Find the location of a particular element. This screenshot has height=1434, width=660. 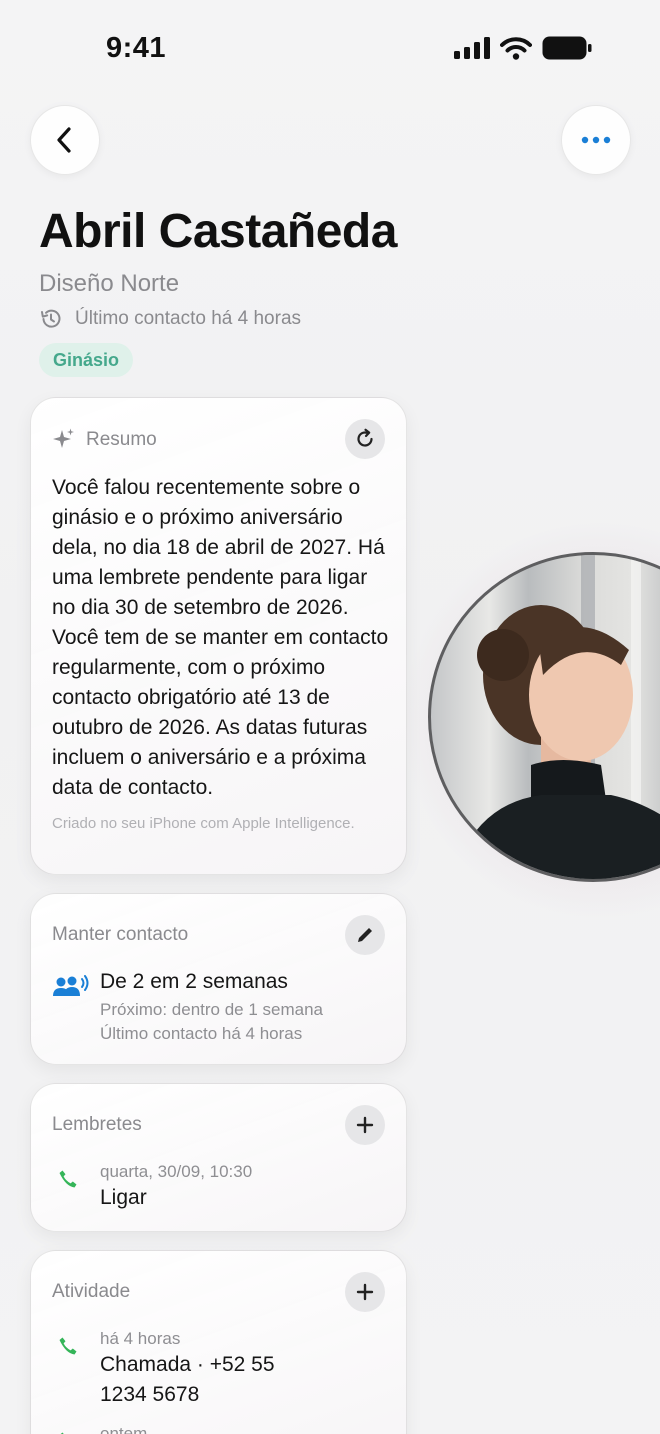

add-reminder-button is located at coordinates (365, 1125).